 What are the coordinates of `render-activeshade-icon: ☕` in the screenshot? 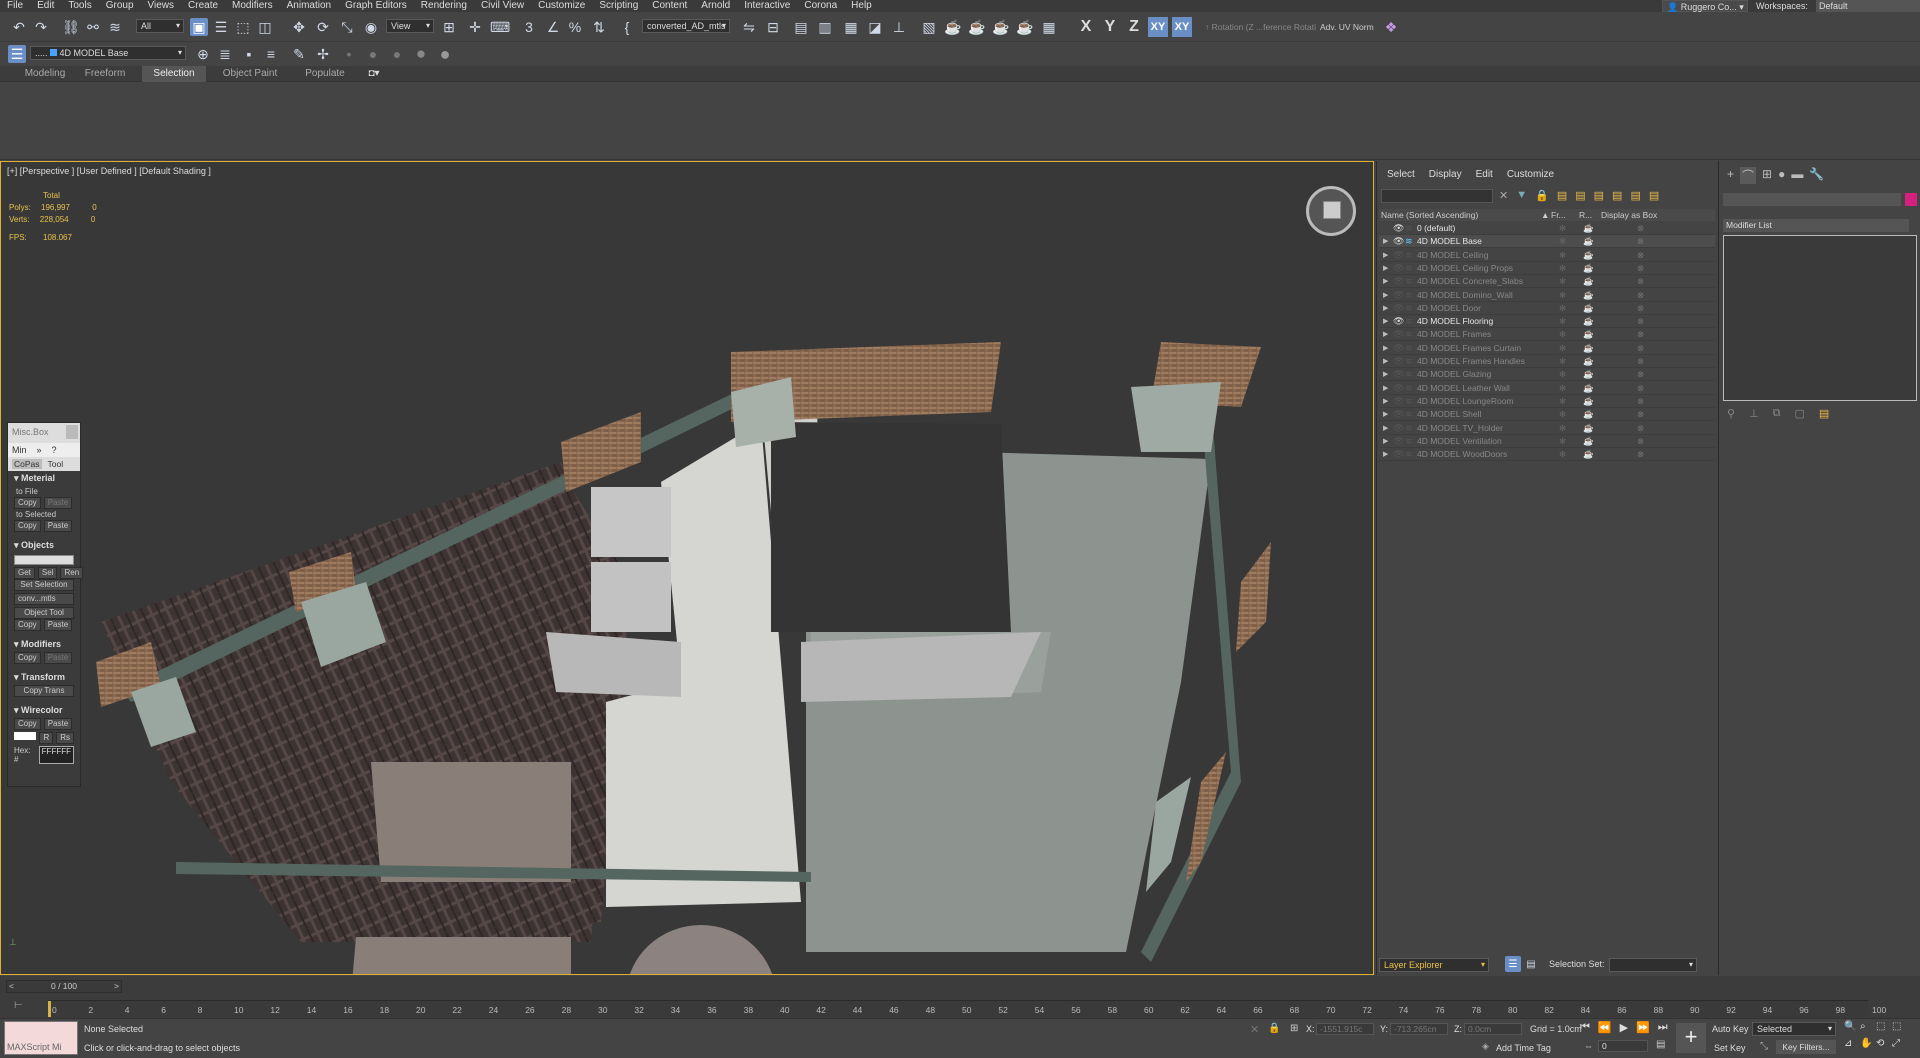 It's located at (1025, 27).